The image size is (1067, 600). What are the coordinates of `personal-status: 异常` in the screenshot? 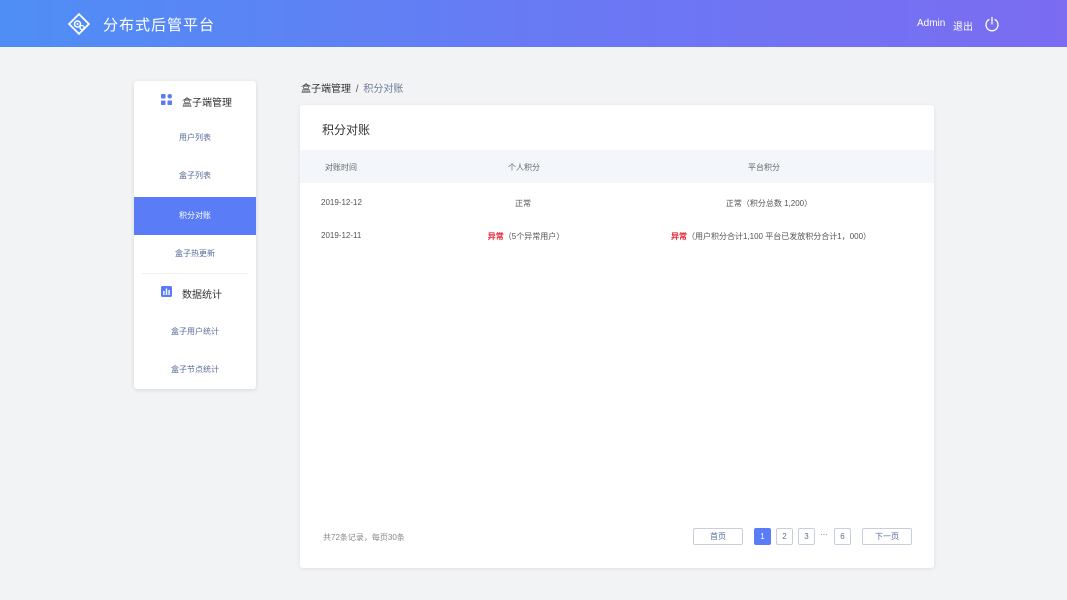 It's located at (495, 236).